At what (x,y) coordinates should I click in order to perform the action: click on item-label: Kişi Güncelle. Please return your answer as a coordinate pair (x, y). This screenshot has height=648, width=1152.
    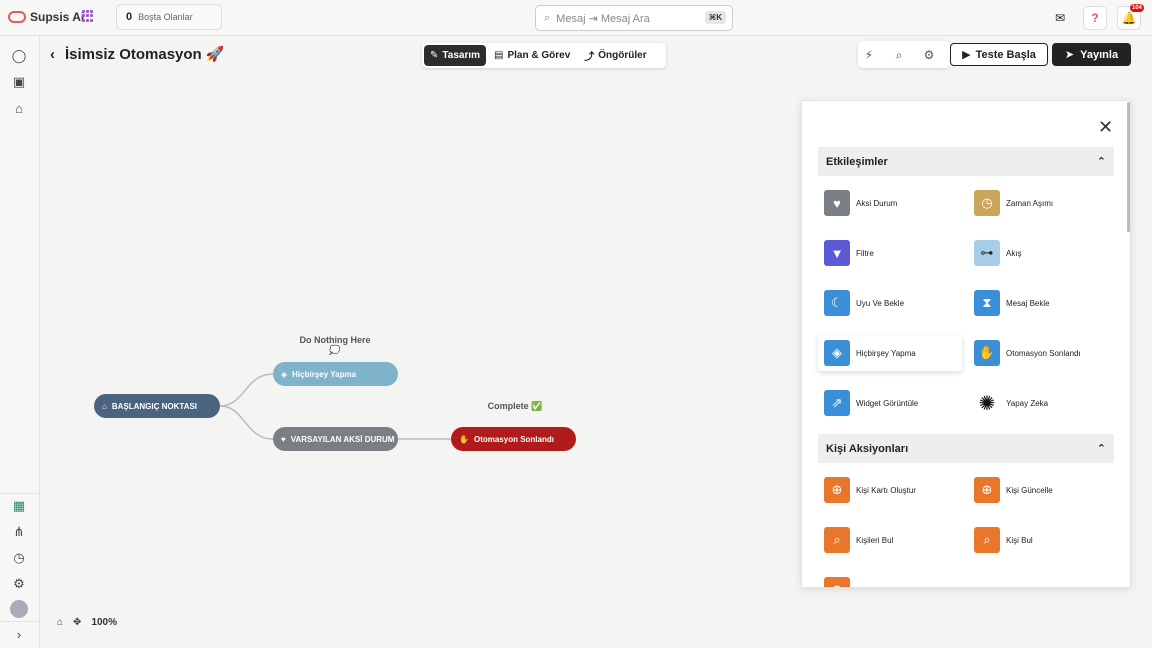
    Looking at the image, I should click on (1029, 490).